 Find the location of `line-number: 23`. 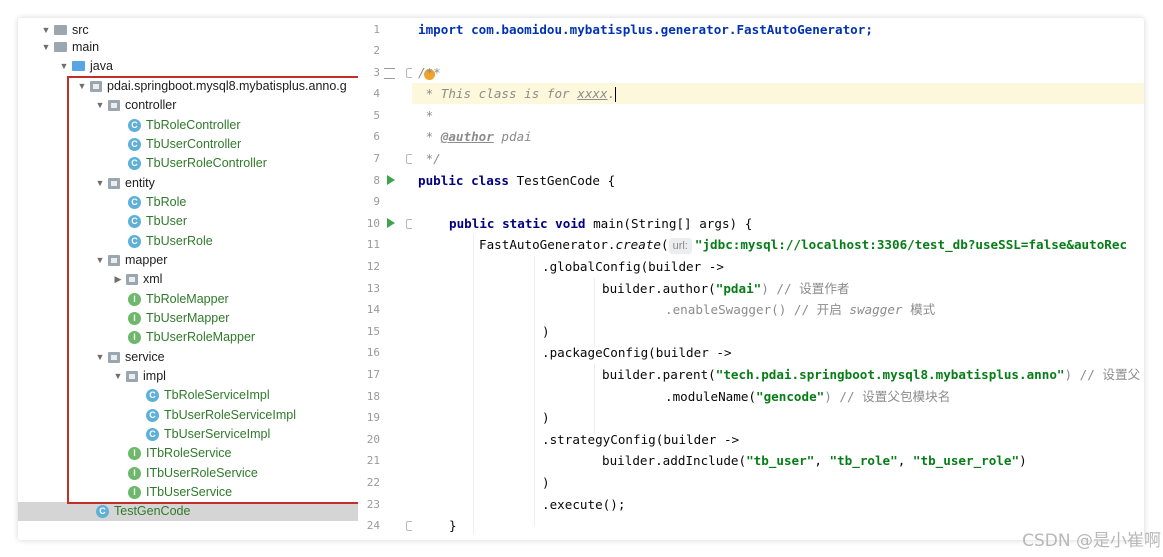

line-number: 23 is located at coordinates (373, 504).